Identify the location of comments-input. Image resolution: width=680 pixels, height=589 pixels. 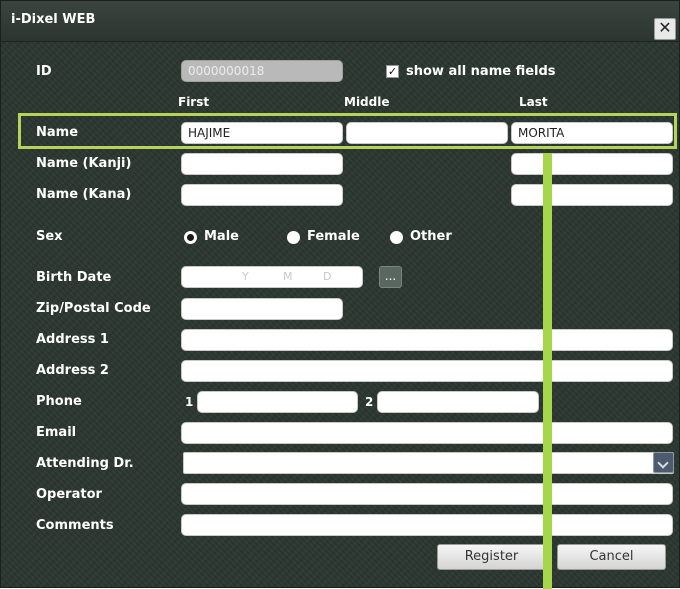
(427, 525).